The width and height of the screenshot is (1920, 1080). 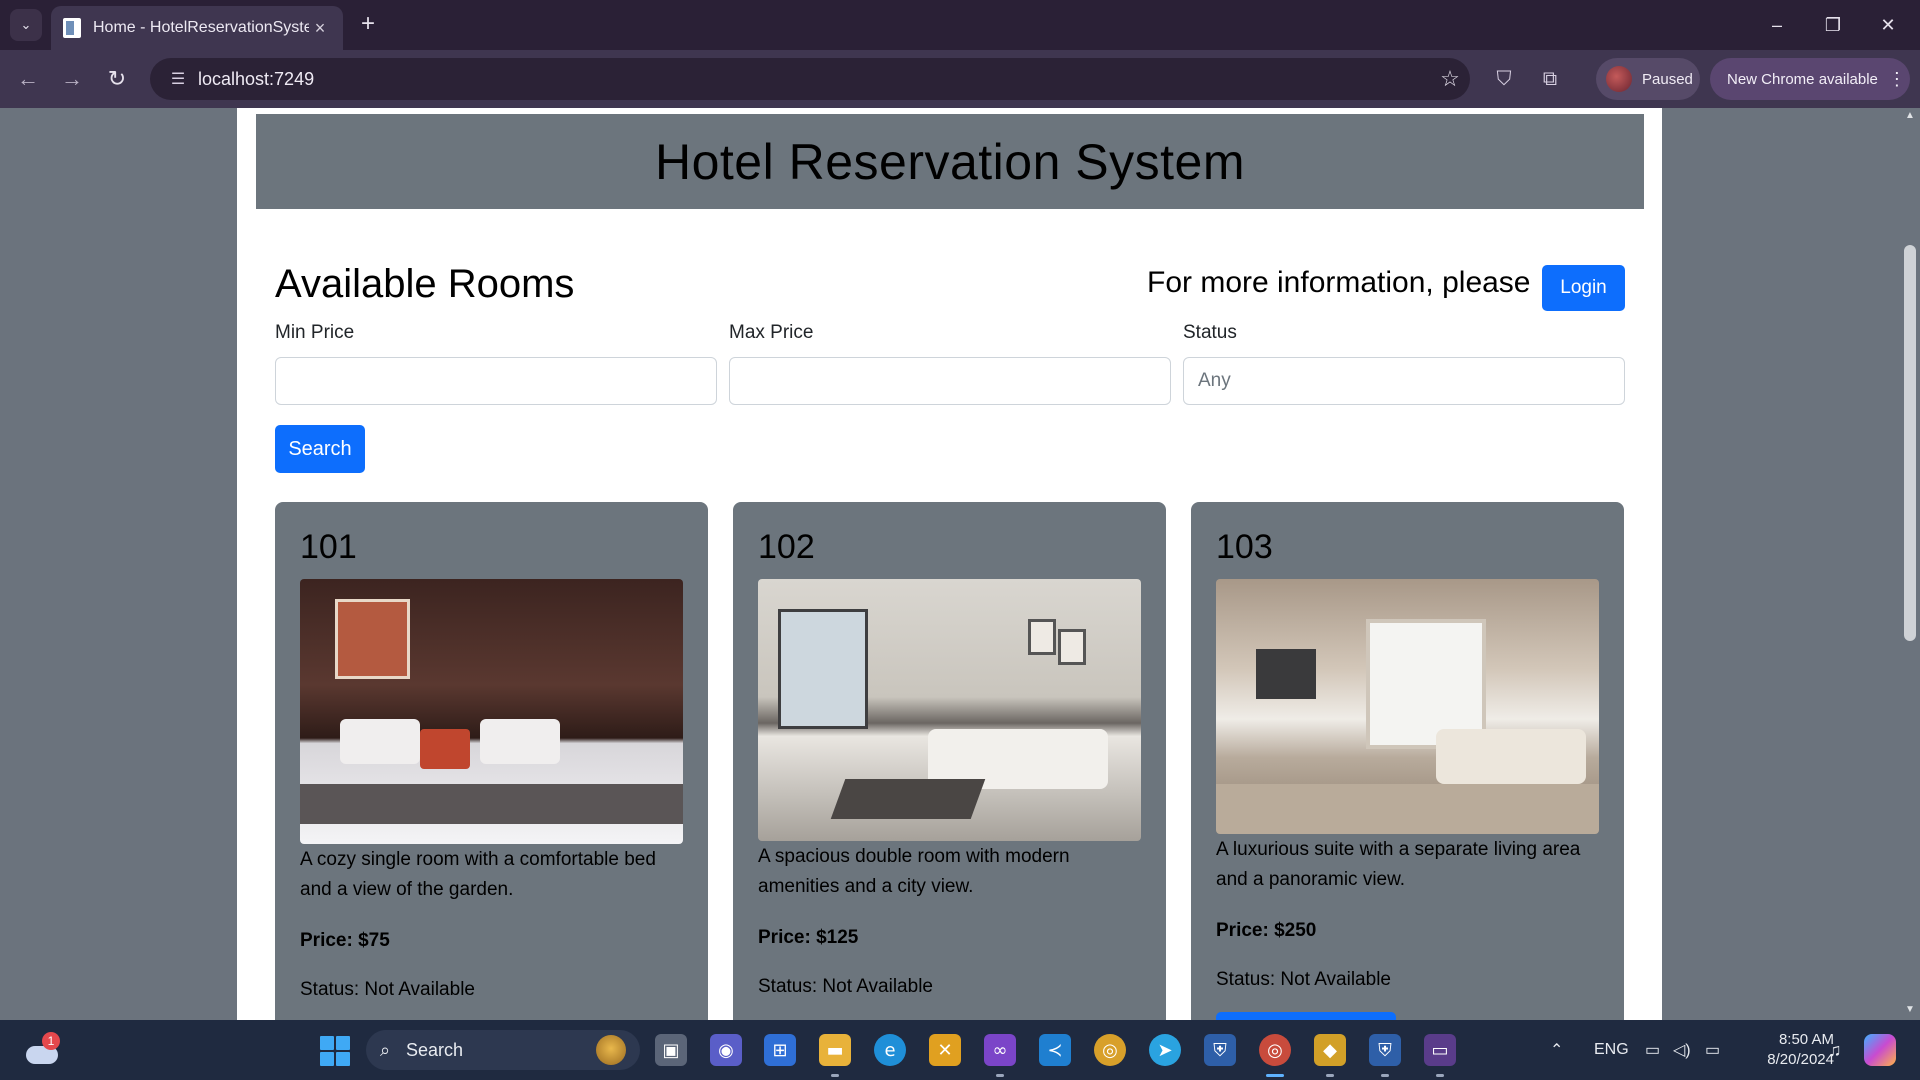 I want to click on status-select: Any, so click(x=1404, y=381).